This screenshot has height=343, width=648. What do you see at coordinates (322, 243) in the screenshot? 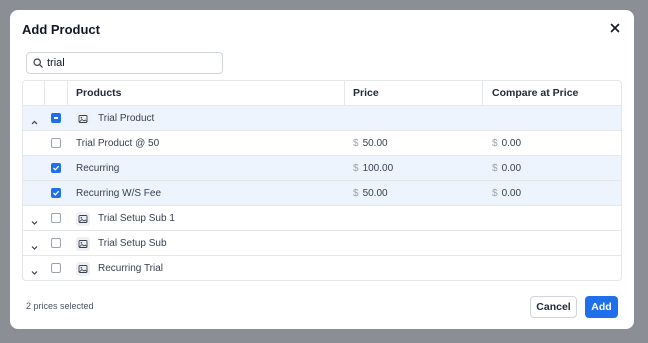
I see `table-row-group: Trial Setup Sub` at bounding box center [322, 243].